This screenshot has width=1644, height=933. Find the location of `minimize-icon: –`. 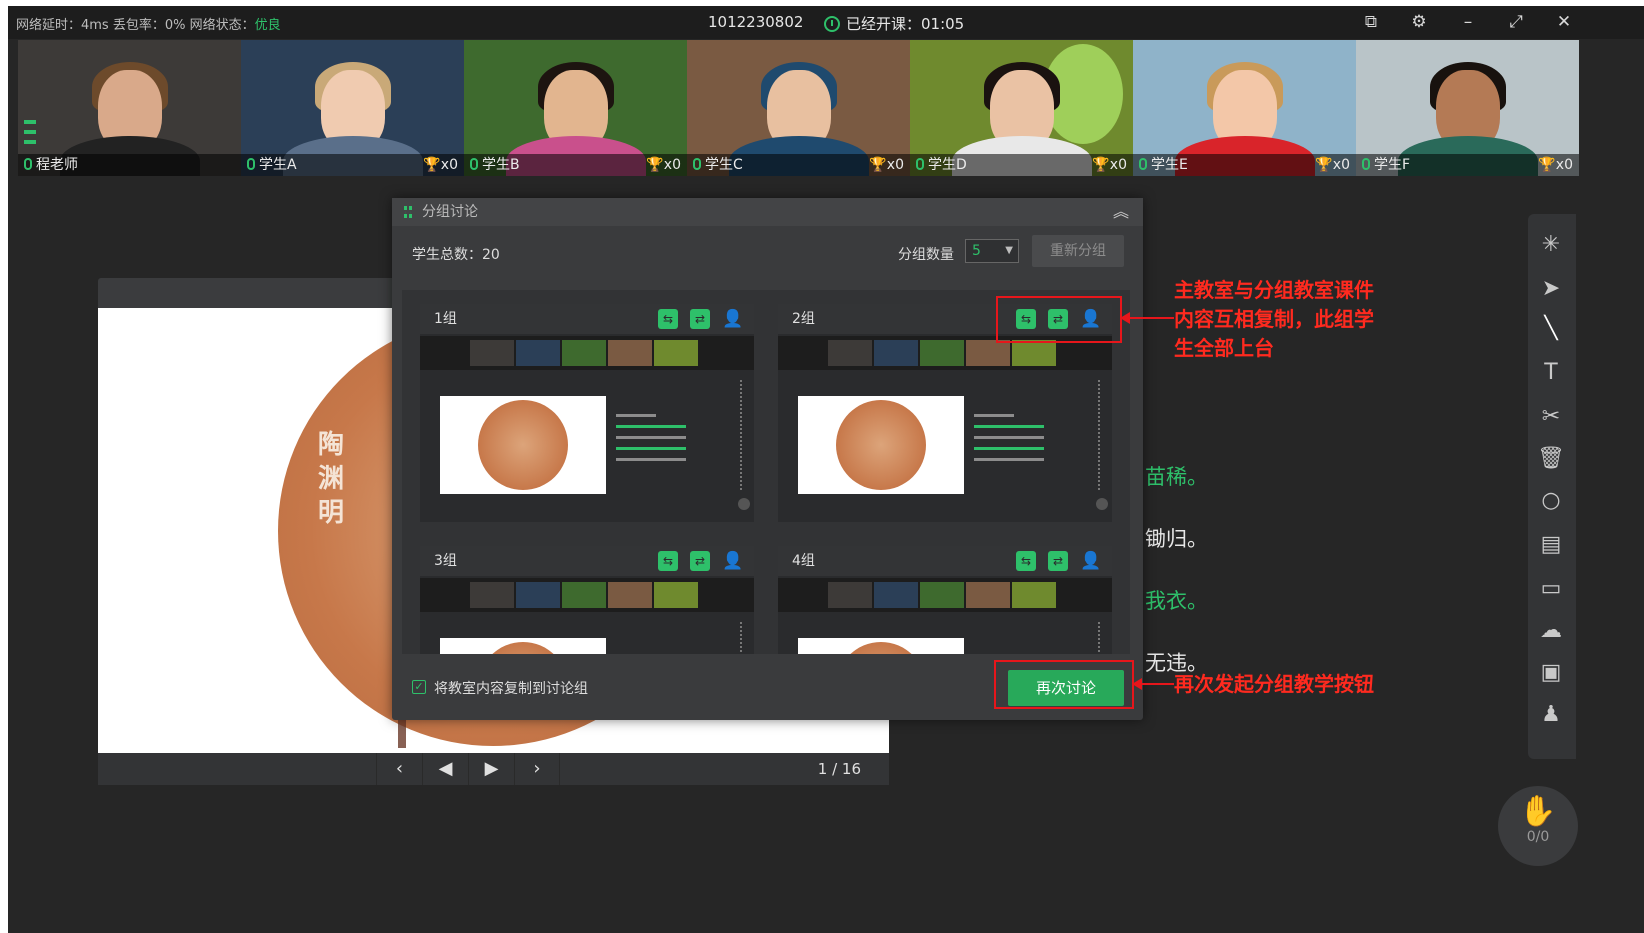

minimize-icon: – is located at coordinates (1468, 22).